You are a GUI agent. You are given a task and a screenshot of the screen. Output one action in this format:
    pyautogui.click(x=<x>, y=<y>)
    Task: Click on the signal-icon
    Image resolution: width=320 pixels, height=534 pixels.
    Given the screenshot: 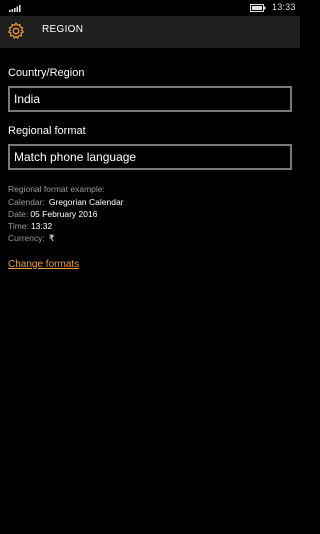 What is the action you would take?
    pyautogui.click(x=15, y=8)
    